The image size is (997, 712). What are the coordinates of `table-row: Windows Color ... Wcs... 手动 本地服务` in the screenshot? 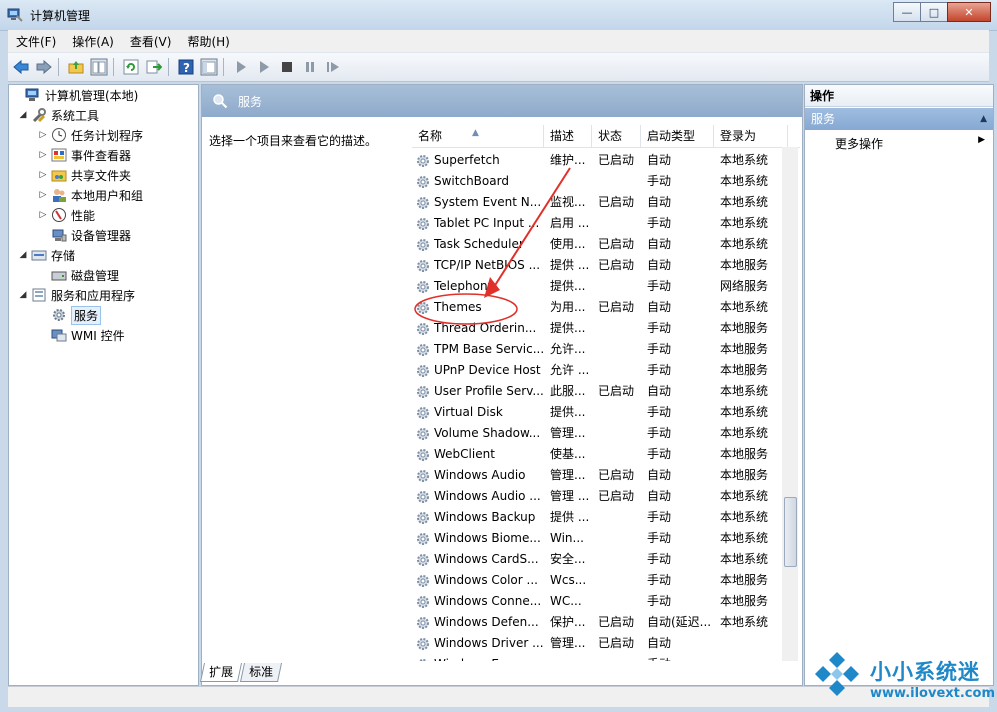 It's located at (606, 580).